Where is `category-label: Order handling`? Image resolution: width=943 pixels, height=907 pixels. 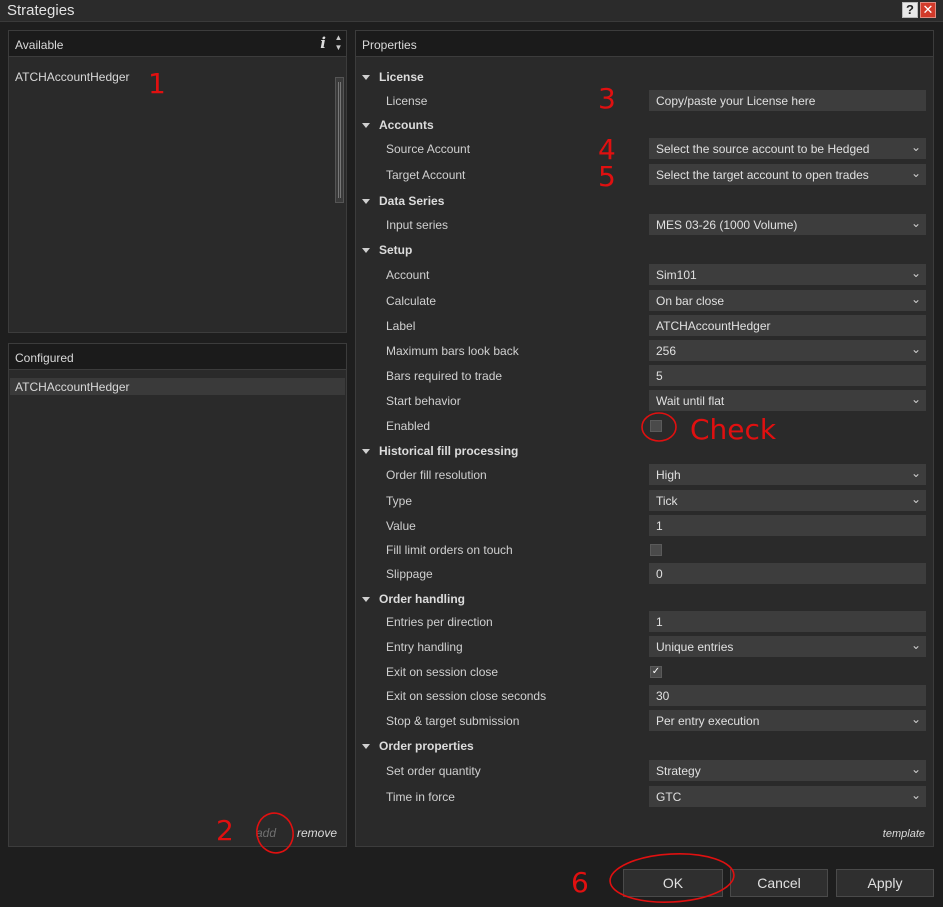
category-label: Order handling is located at coordinates (422, 599).